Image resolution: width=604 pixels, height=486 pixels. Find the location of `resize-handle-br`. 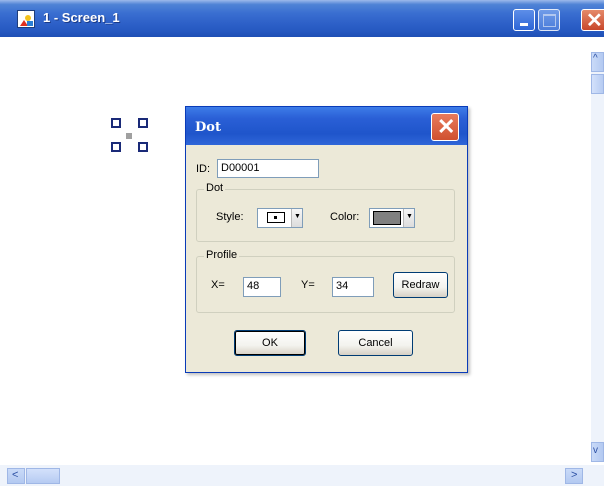

resize-handle-br is located at coordinates (143, 147).